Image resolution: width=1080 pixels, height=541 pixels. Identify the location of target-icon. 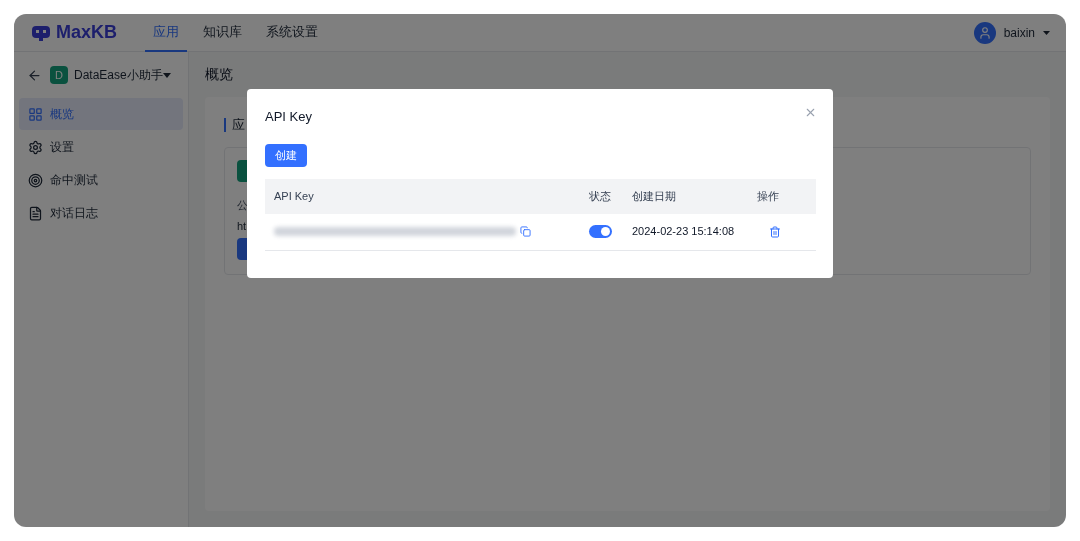
(35, 180).